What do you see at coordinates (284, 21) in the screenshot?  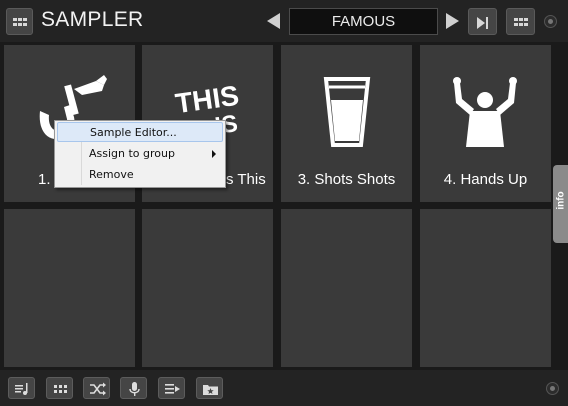 I see `sampler-header: SAMPLER FAMOUS` at bounding box center [284, 21].